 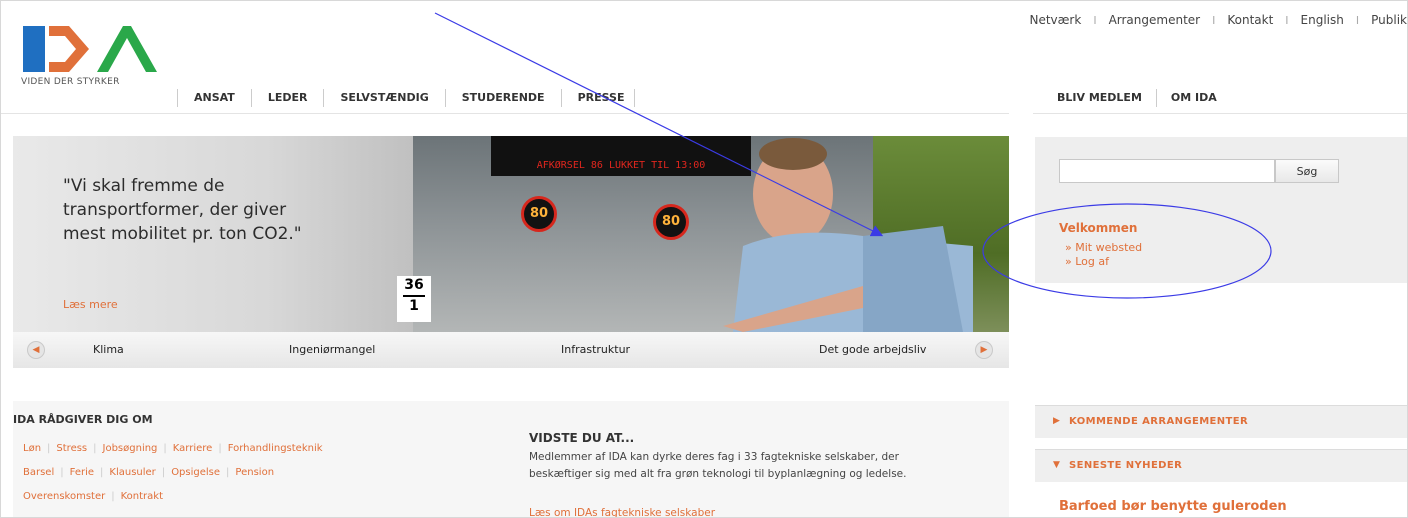 I want to click on header-divider, so click(x=505, y=113).